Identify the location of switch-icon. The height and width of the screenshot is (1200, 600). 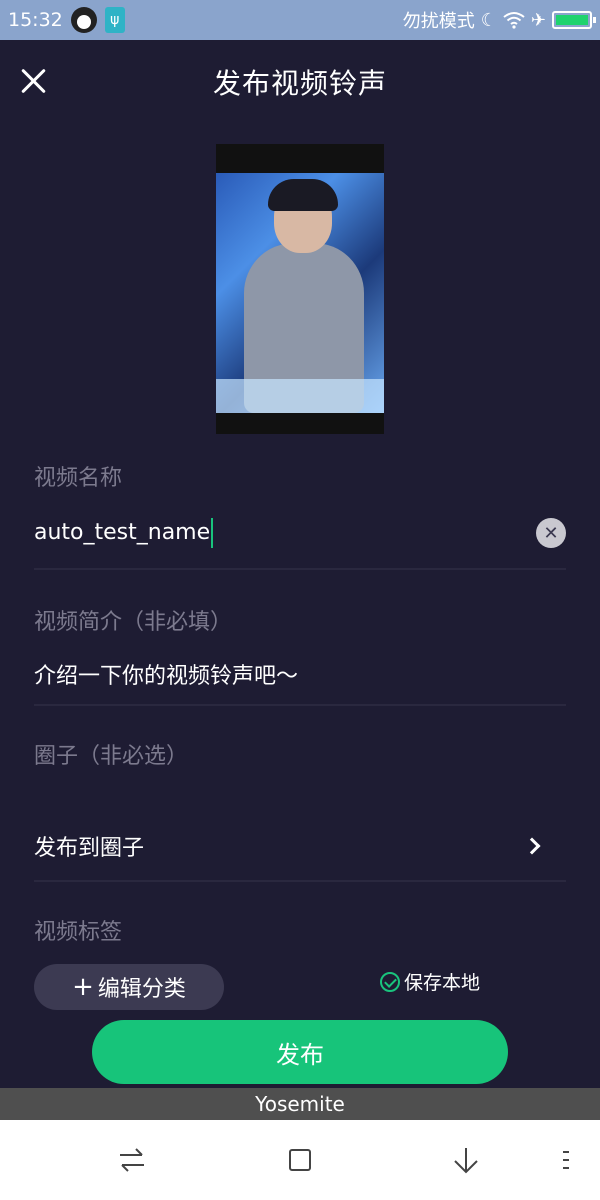
(132, 1160).